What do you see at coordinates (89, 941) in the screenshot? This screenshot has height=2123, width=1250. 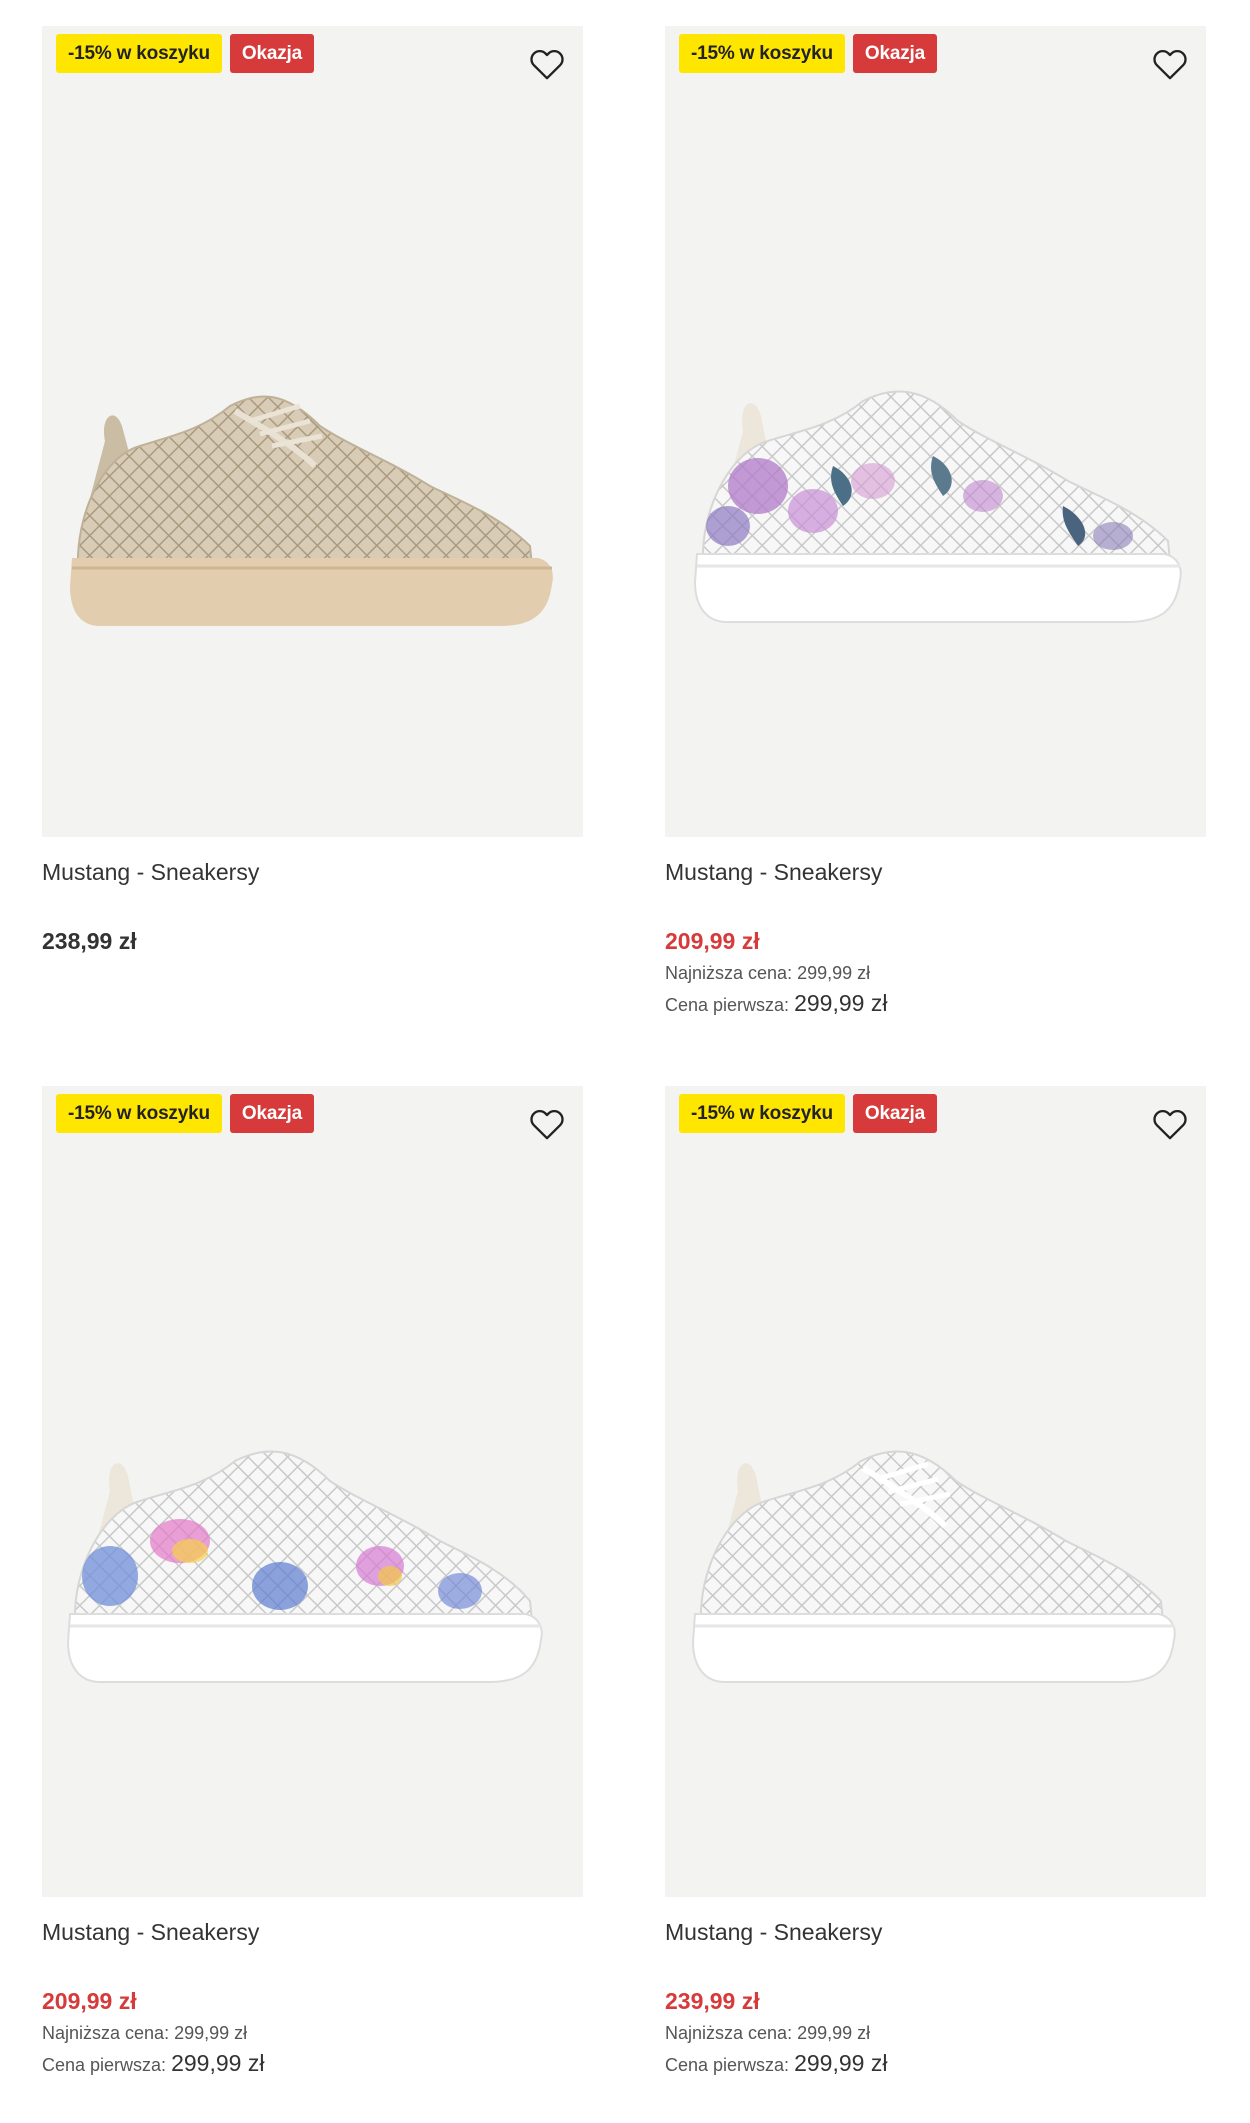 I see `product-price: 238,99 zł` at bounding box center [89, 941].